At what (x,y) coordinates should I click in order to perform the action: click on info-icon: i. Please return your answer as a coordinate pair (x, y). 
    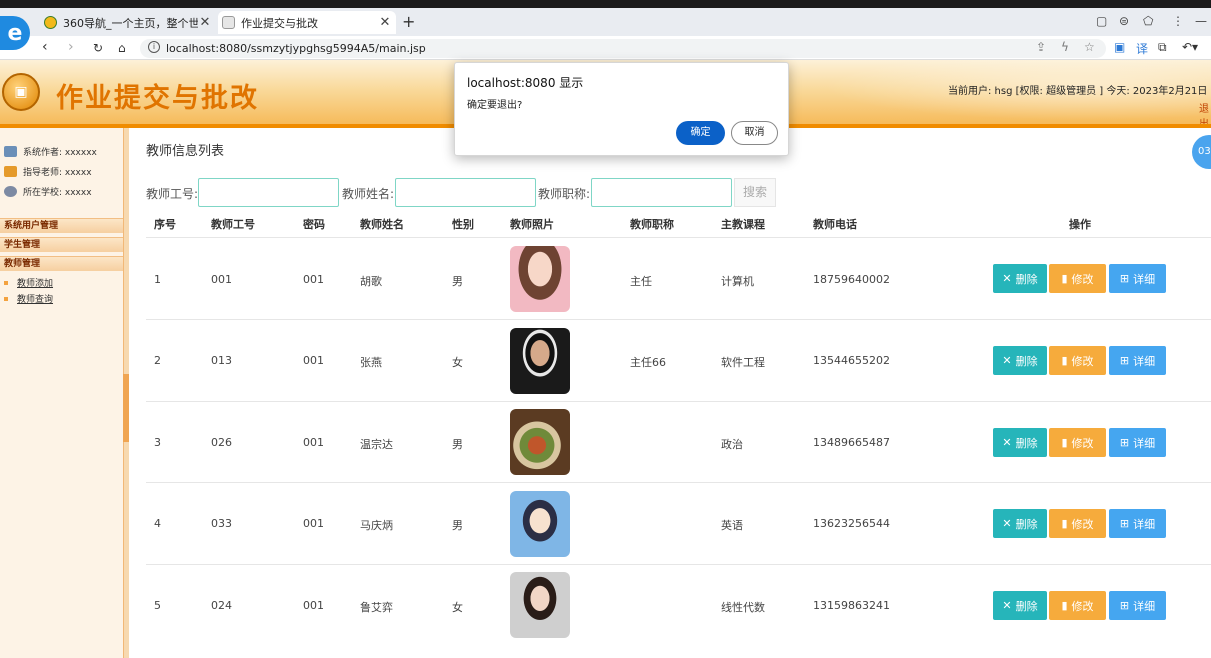
    Looking at the image, I should click on (154, 47).